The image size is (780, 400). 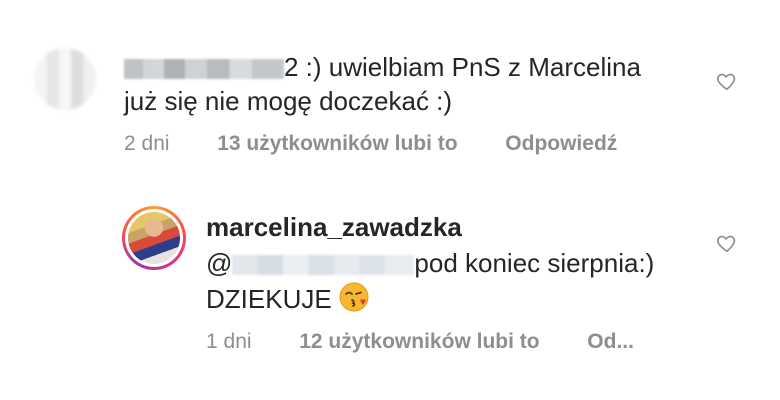 What do you see at coordinates (204, 69) in the screenshot?
I see `redacted-username` at bounding box center [204, 69].